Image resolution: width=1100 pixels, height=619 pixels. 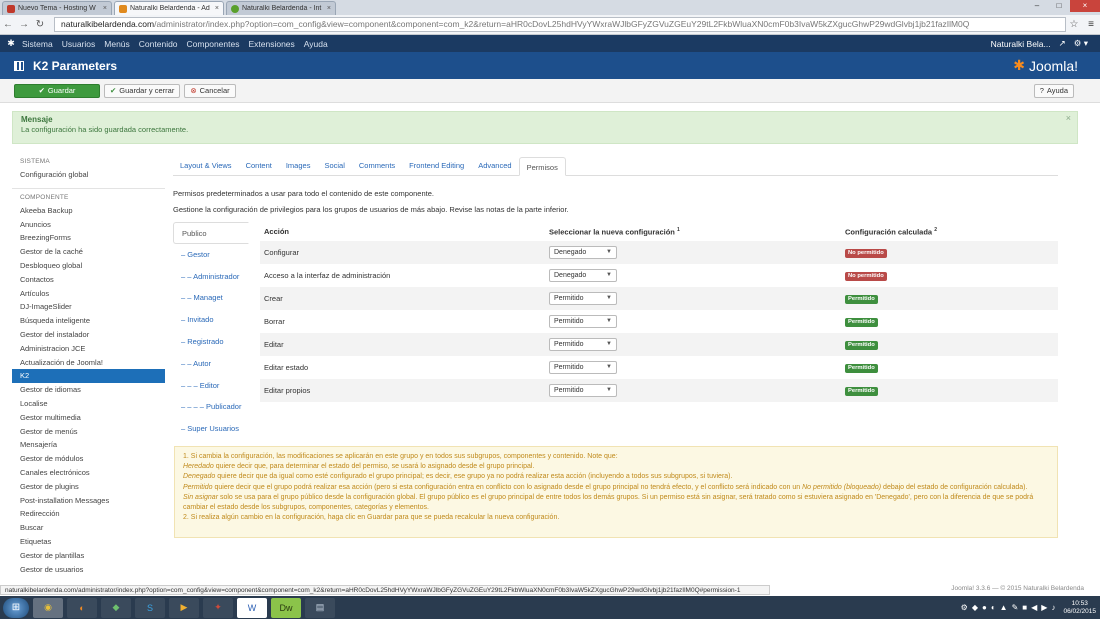 I want to click on cancel-button: ⊗ Cancelar, so click(x=210, y=90).